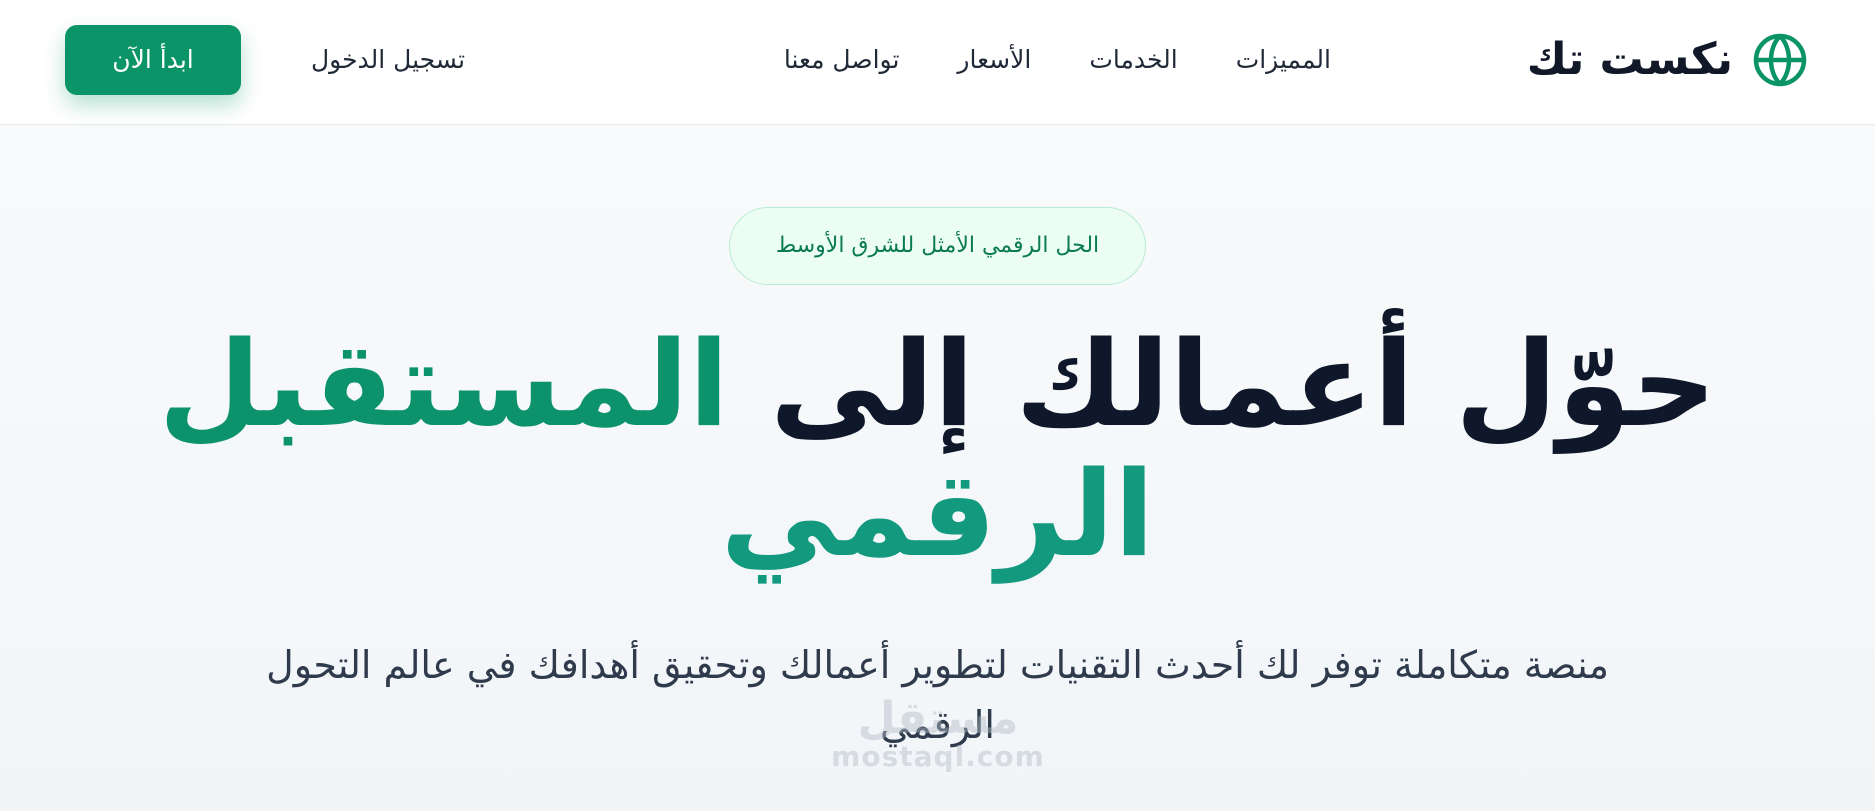  Describe the element at coordinates (842, 60) in the screenshot. I see `nav-link-contact: تواصل معنا` at that location.